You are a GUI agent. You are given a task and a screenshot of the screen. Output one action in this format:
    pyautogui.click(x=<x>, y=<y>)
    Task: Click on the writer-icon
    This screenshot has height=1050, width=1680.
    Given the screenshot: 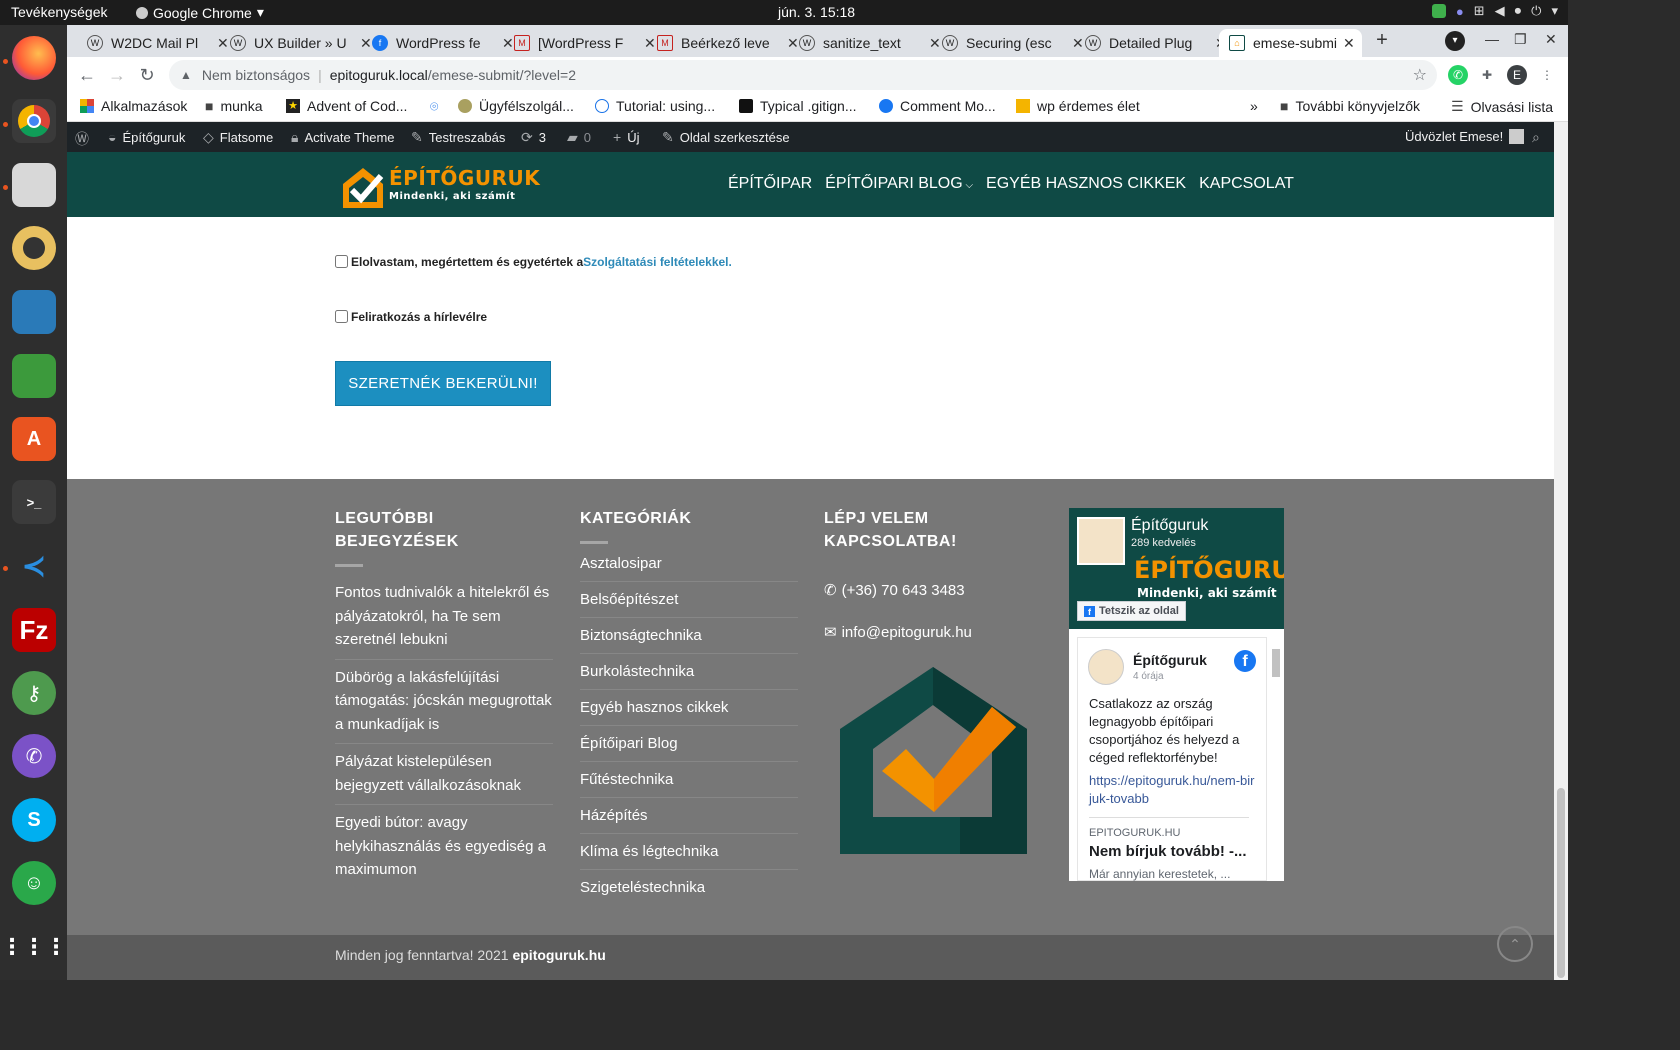 What is the action you would take?
    pyautogui.click(x=34, y=312)
    